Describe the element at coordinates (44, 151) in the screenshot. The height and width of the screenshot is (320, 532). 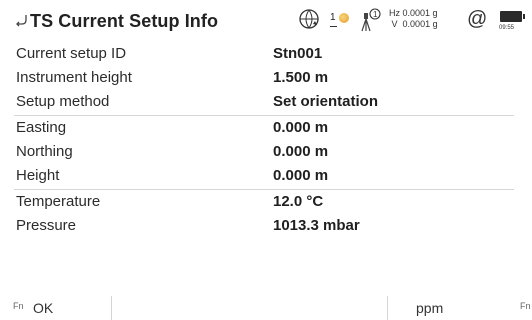
I see `row-label: Northing` at that location.